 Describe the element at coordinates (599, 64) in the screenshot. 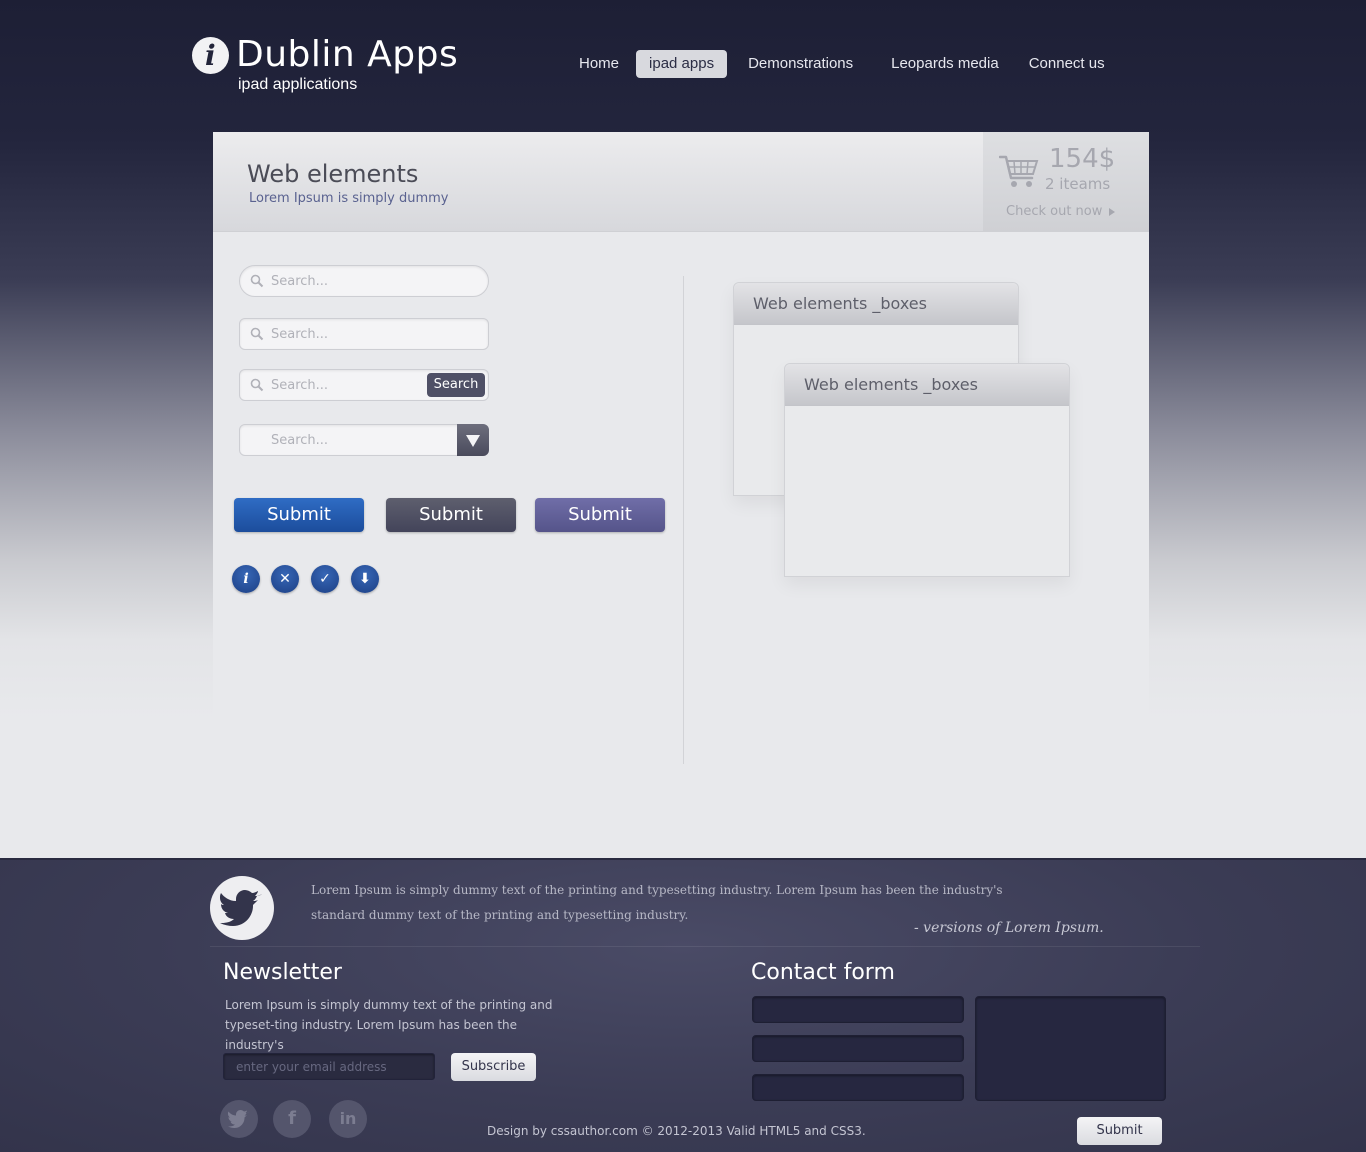

I see `nav-home: Home` at that location.